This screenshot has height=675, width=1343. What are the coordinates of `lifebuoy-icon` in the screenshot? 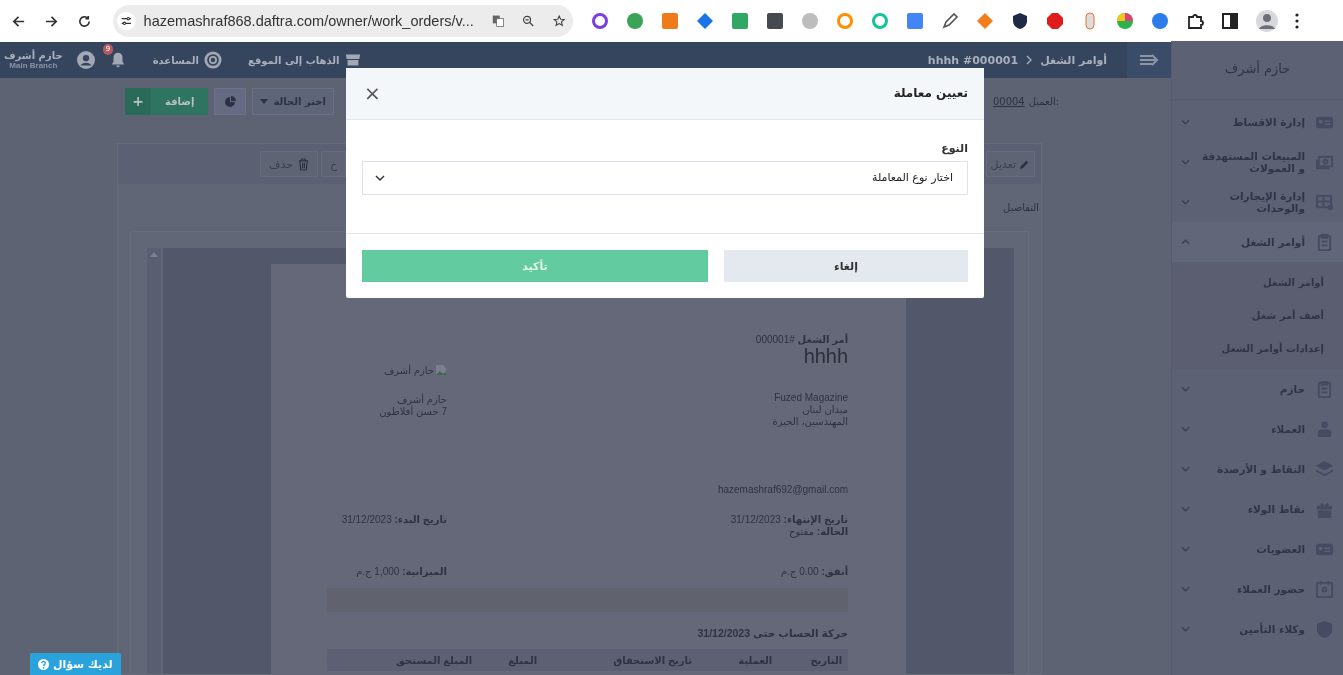 It's located at (212, 60).